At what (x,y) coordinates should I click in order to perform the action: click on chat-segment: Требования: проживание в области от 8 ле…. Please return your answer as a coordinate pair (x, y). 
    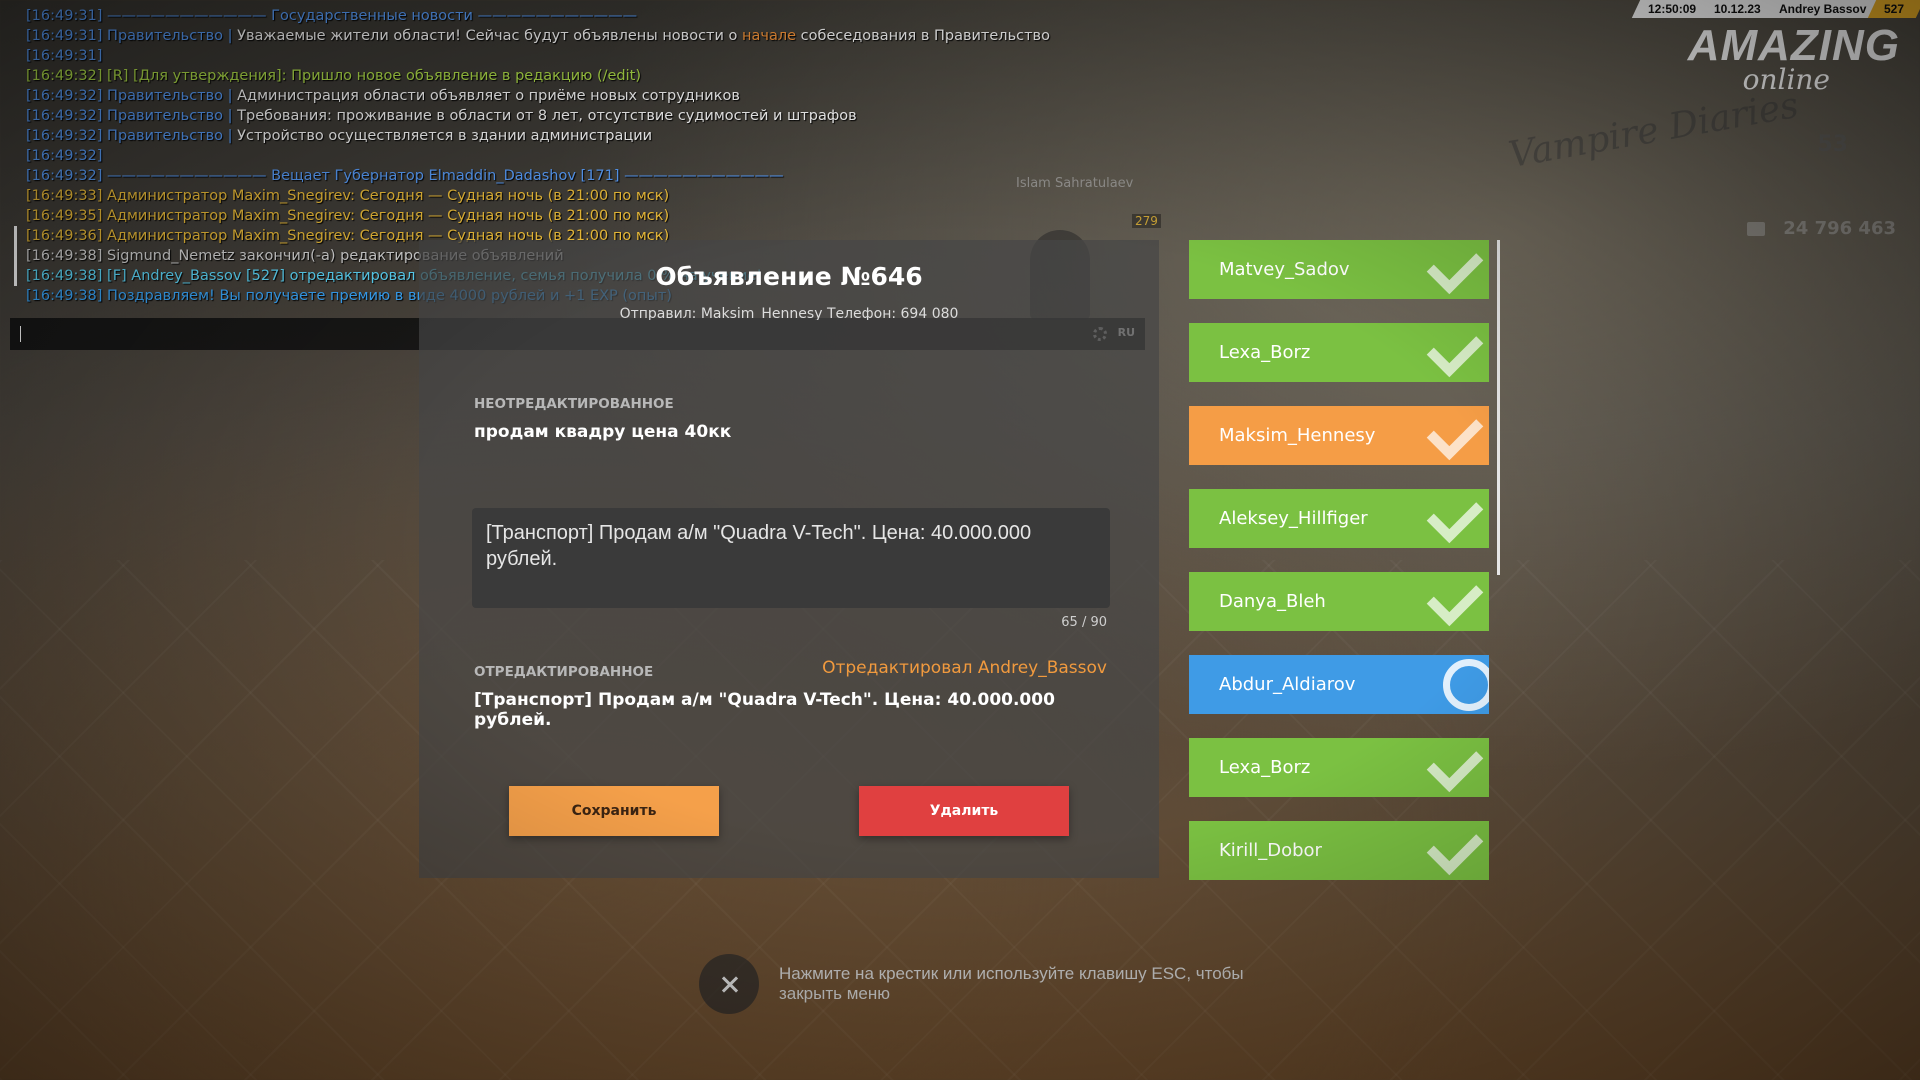
    Looking at the image, I should click on (547, 116).